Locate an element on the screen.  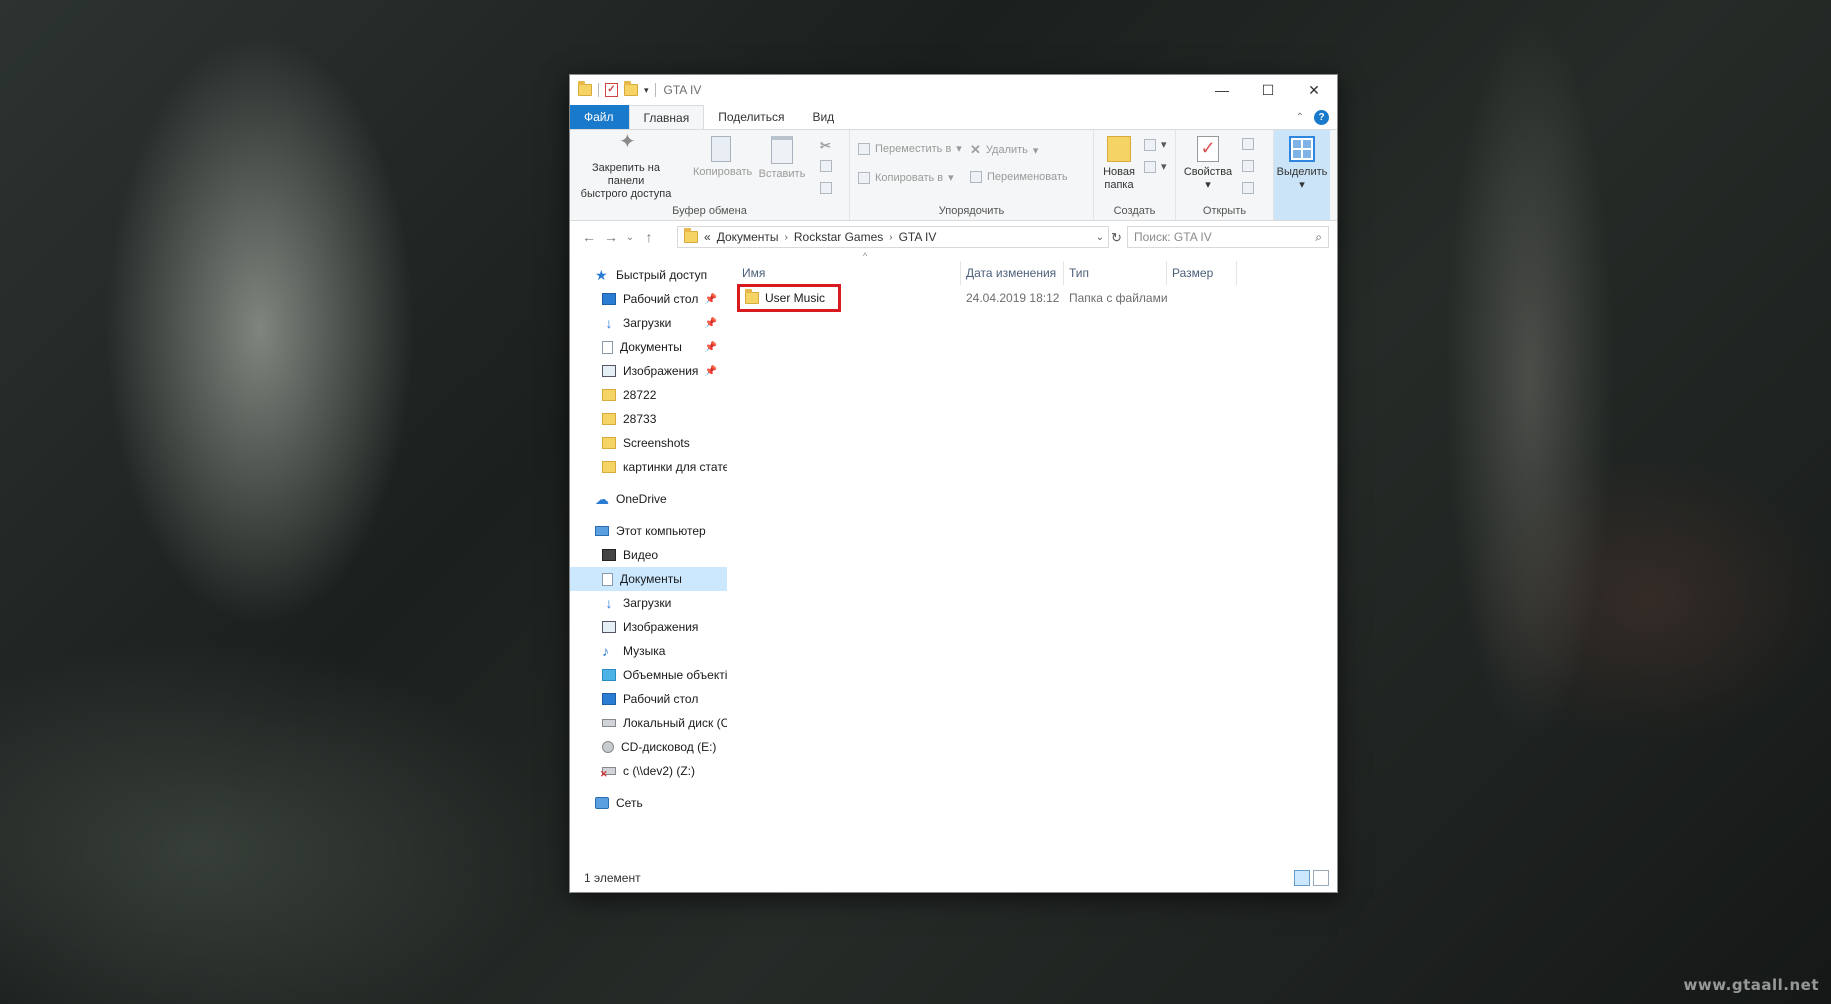
nav-pc-cd-drive: CD-дисковод (E:) is located at coordinates (648, 747).